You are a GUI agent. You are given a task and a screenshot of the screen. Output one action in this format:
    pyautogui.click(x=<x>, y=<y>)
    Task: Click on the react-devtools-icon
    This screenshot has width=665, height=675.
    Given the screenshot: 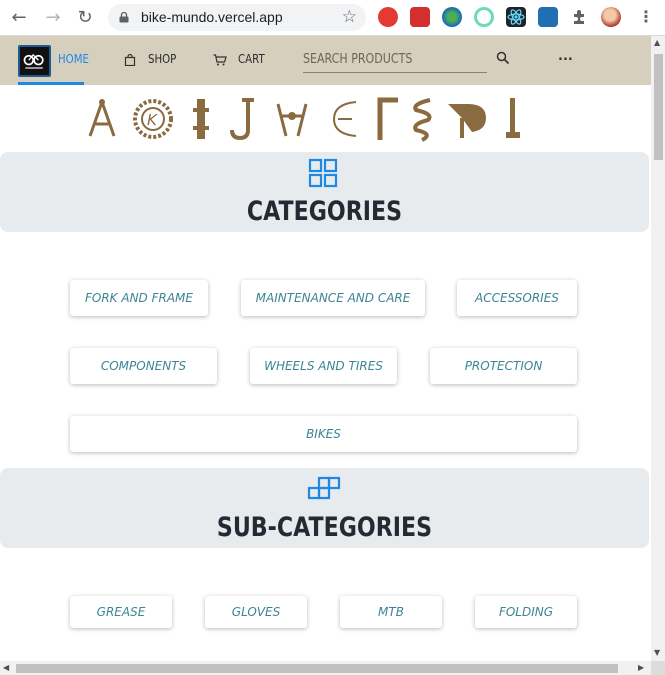 What is the action you would take?
    pyautogui.click(x=516, y=17)
    